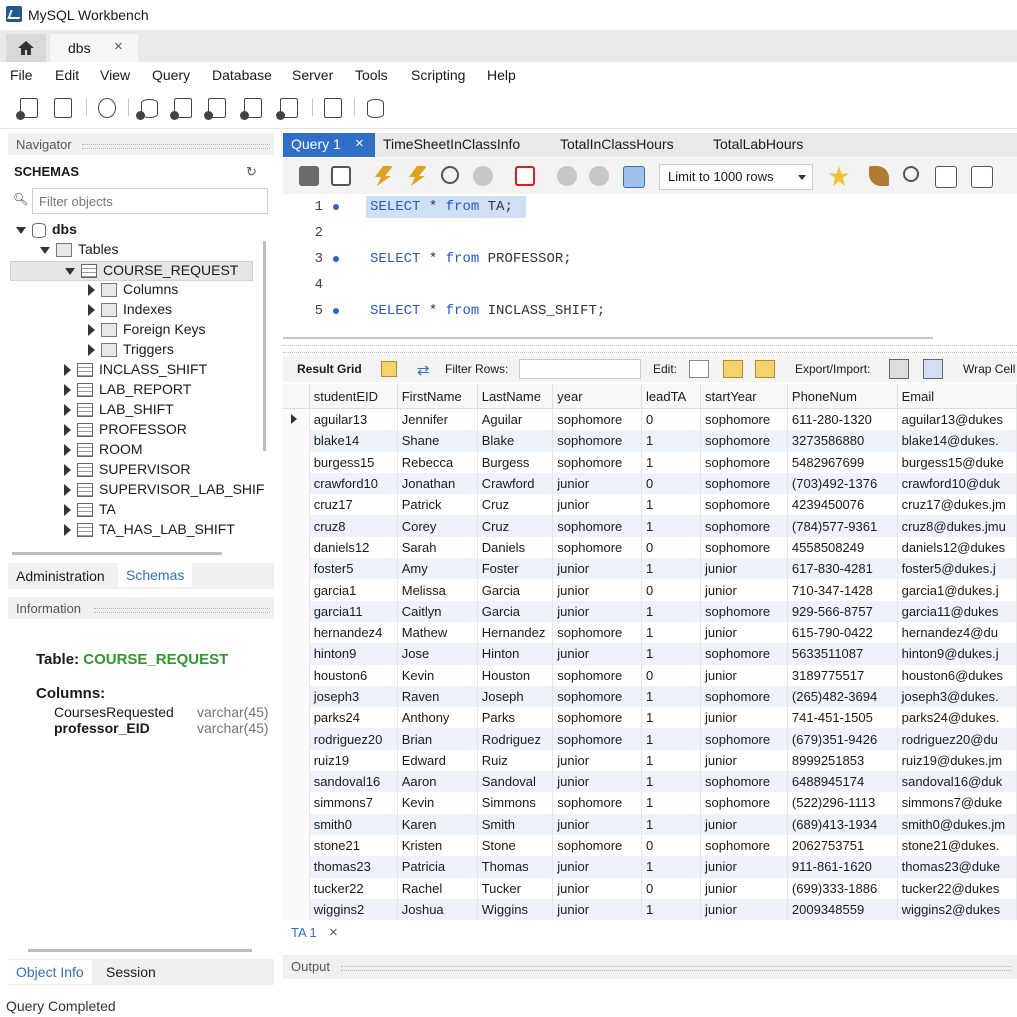 The height and width of the screenshot is (1017, 1017). I want to click on grid-cell: Smith, so click(515, 824).